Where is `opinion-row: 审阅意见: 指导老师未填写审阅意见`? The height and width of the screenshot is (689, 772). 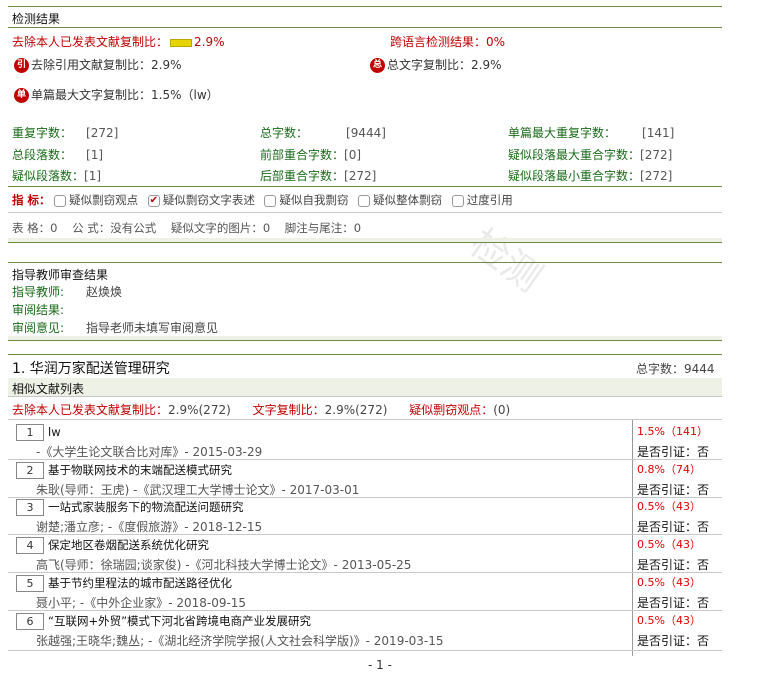
opinion-row: 审阅意见: 指导老师未填写审阅意见 is located at coordinates (115, 327).